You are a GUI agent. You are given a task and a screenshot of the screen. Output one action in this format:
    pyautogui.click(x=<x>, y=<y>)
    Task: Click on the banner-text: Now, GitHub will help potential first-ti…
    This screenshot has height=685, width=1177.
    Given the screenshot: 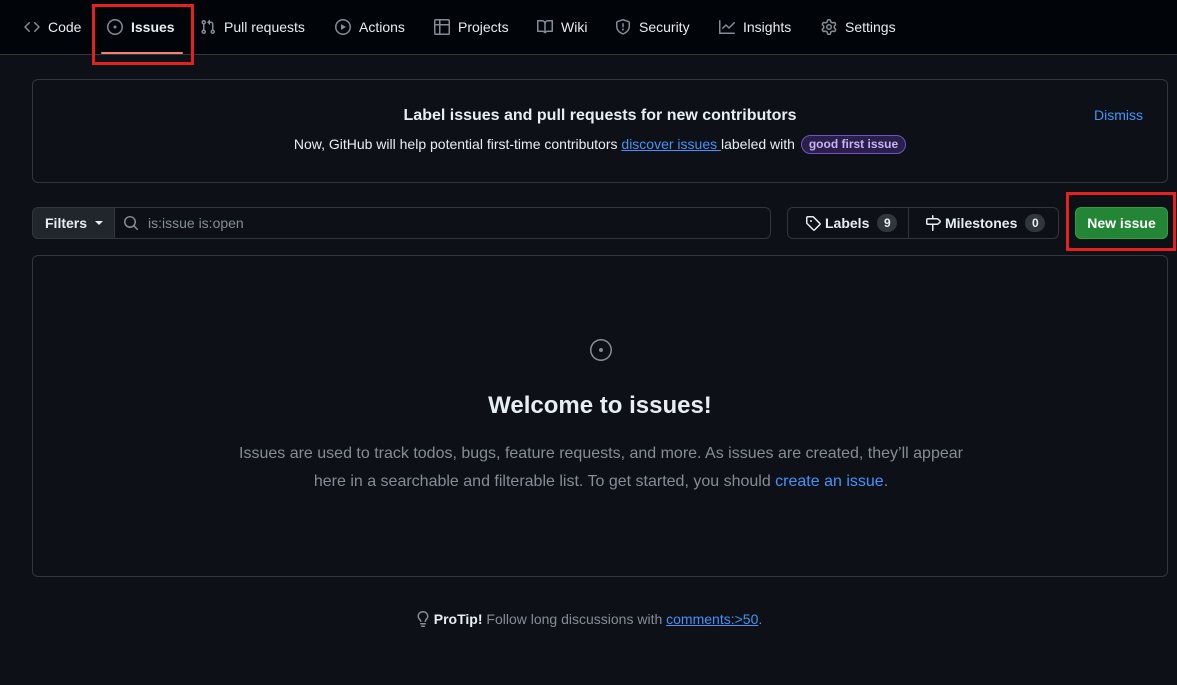 What is the action you would take?
    pyautogui.click(x=600, y=144)
    